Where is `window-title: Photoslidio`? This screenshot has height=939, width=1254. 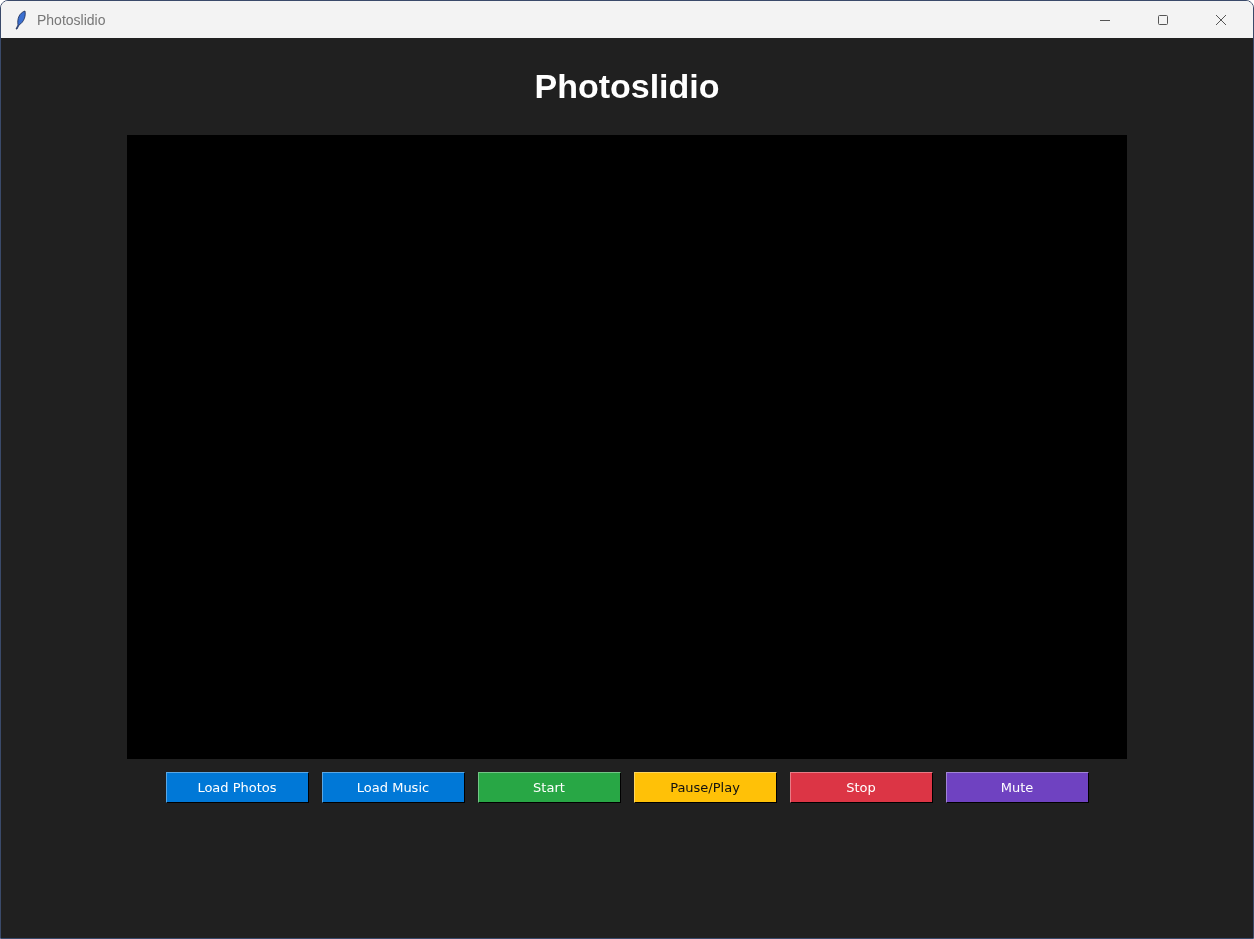 window-title: Photoslidio is located at coordinates (71, 19).